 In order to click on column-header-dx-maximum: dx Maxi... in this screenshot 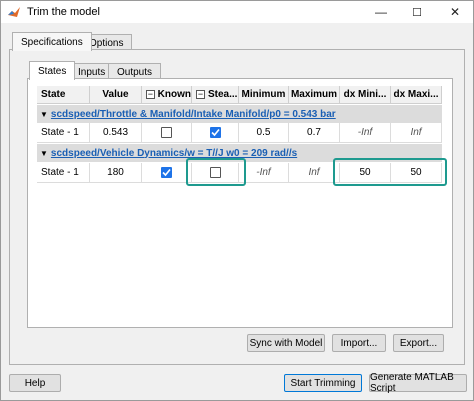, I will do `click(416, 95)`.